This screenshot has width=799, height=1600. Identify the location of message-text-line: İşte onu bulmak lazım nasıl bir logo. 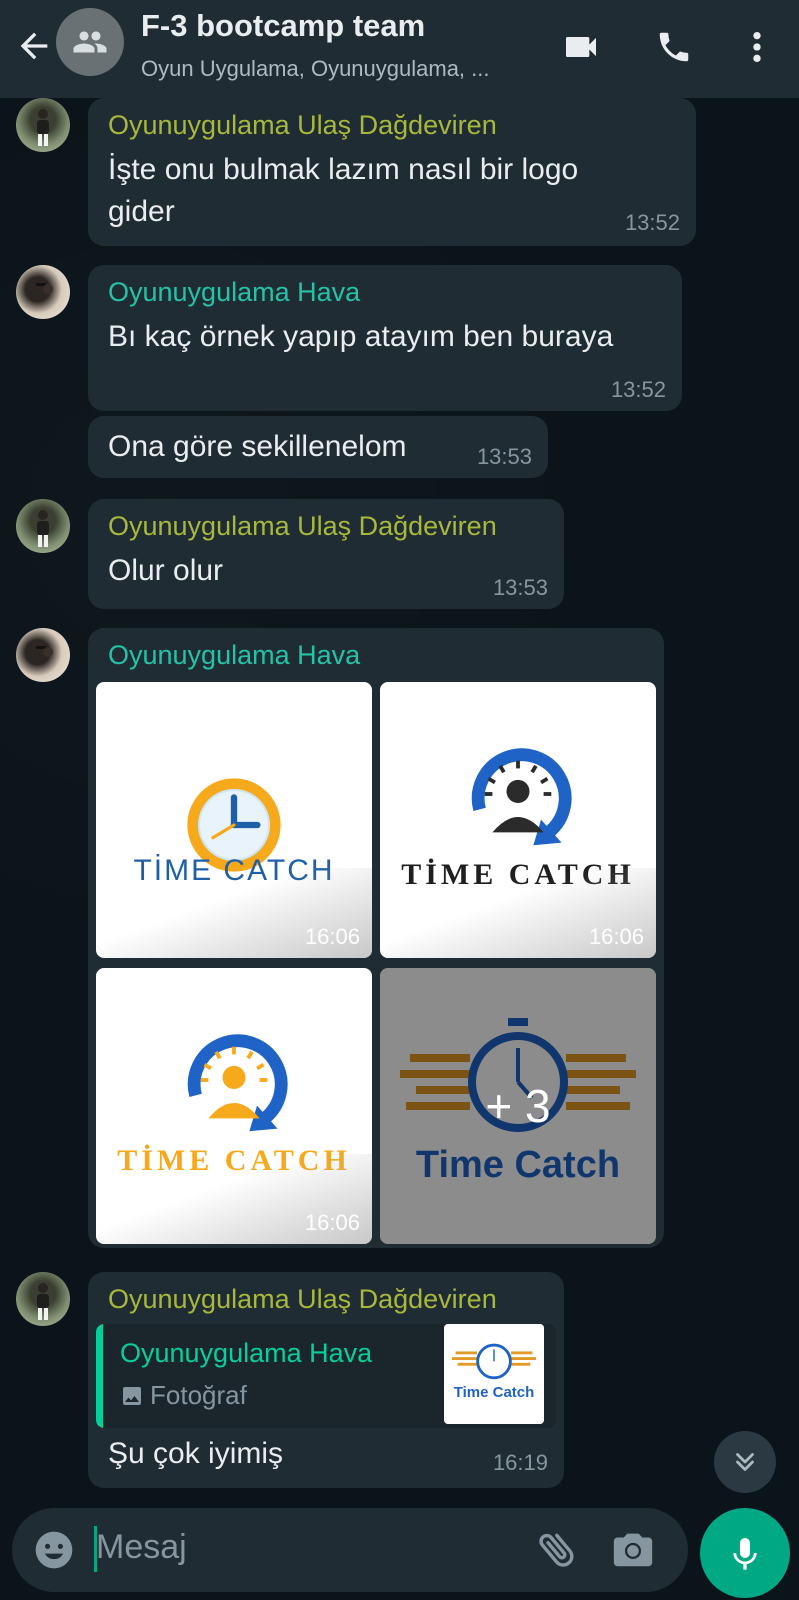
(343, 169).